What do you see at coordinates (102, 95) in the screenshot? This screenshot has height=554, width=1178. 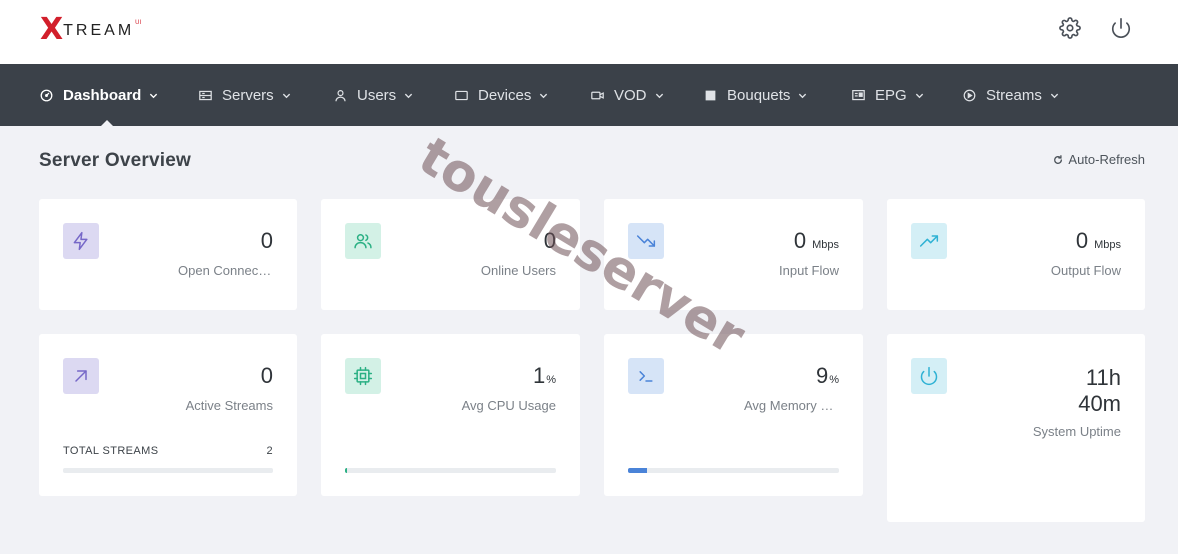 I see `nav-label: Dashboard` at bounding box center [102, 95].